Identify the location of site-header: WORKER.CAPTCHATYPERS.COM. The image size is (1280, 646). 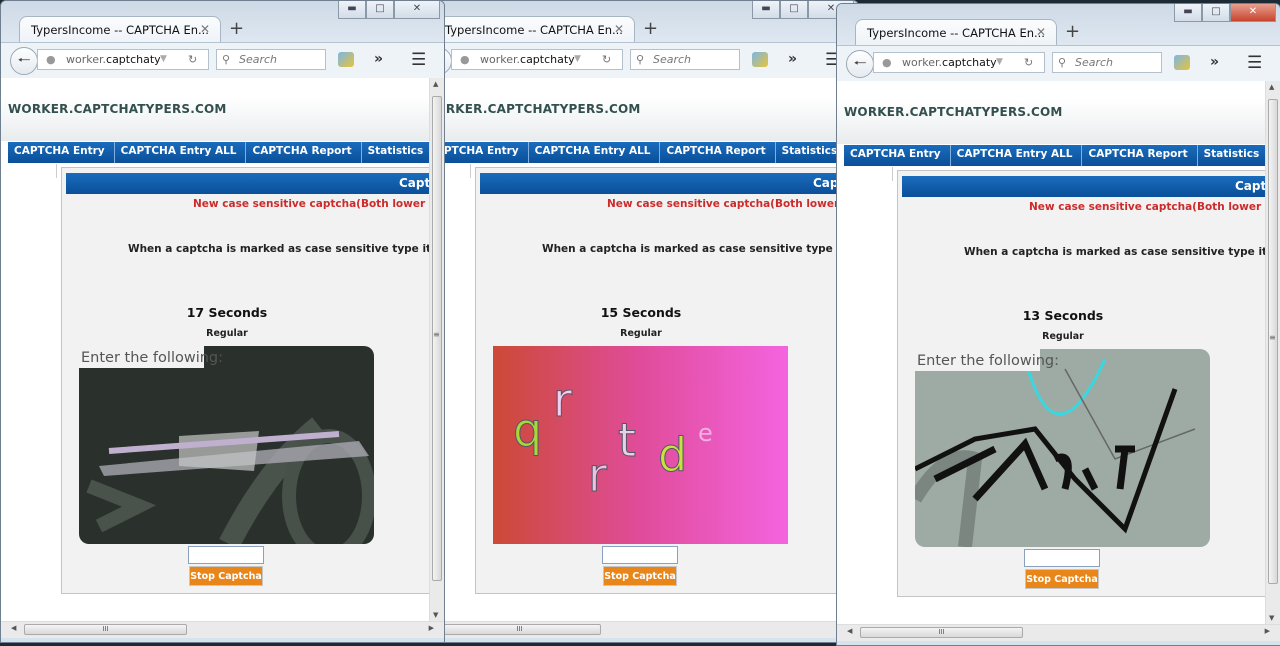
(215, 109).